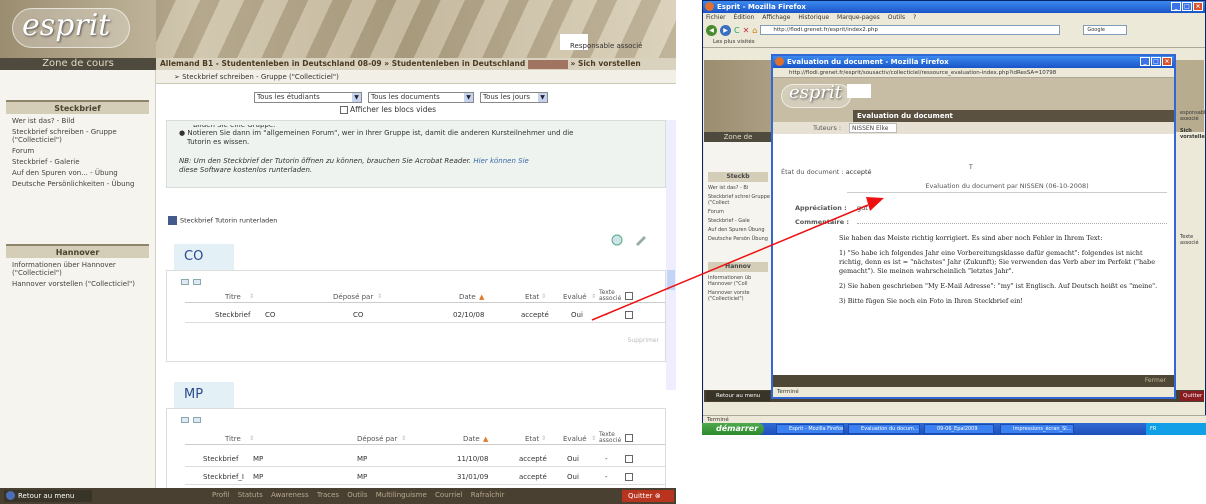 Image resolution: width=1206 pixels, height=504 pixels. Describe the element at coordinates (740, 212) in the screenshot. I see `sidebar-item: Forum` at that location.